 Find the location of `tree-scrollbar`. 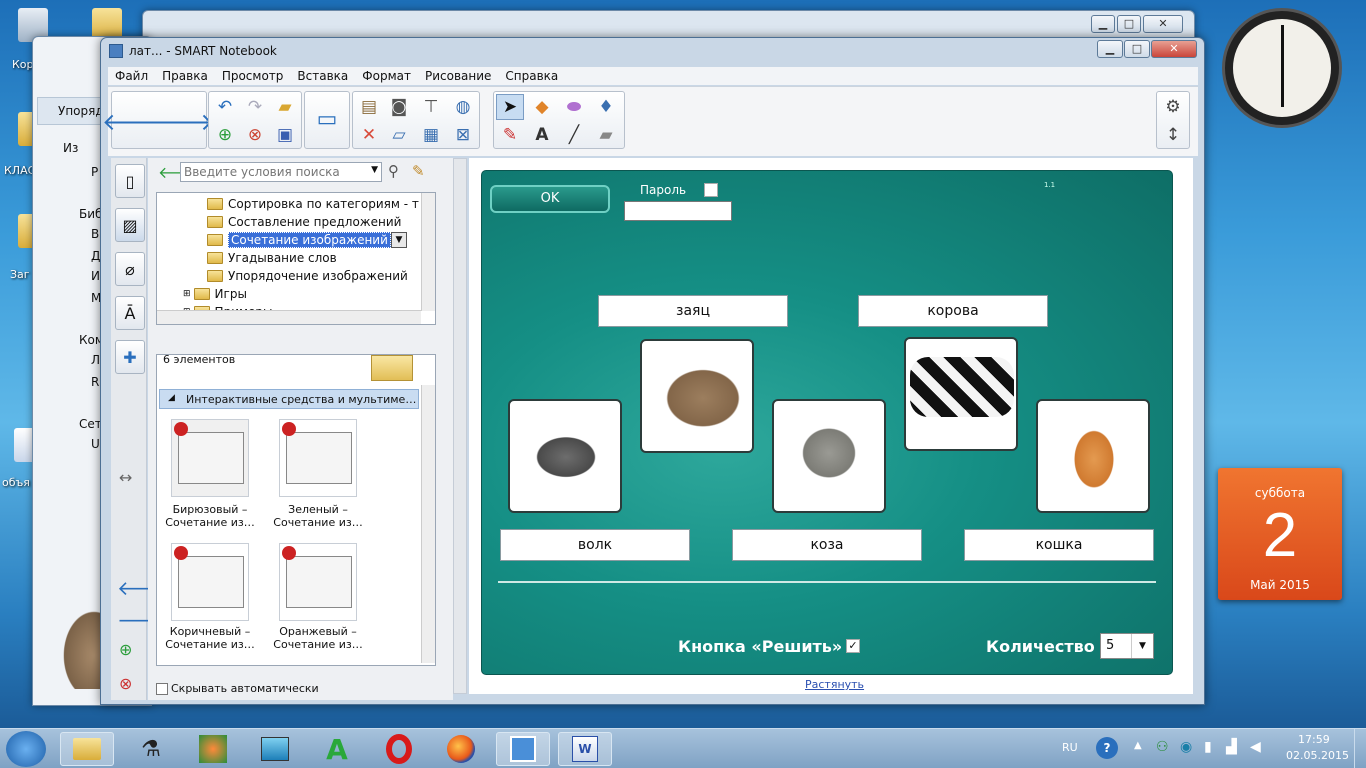

tree-scrollbar is located at coordinates (428, 252).